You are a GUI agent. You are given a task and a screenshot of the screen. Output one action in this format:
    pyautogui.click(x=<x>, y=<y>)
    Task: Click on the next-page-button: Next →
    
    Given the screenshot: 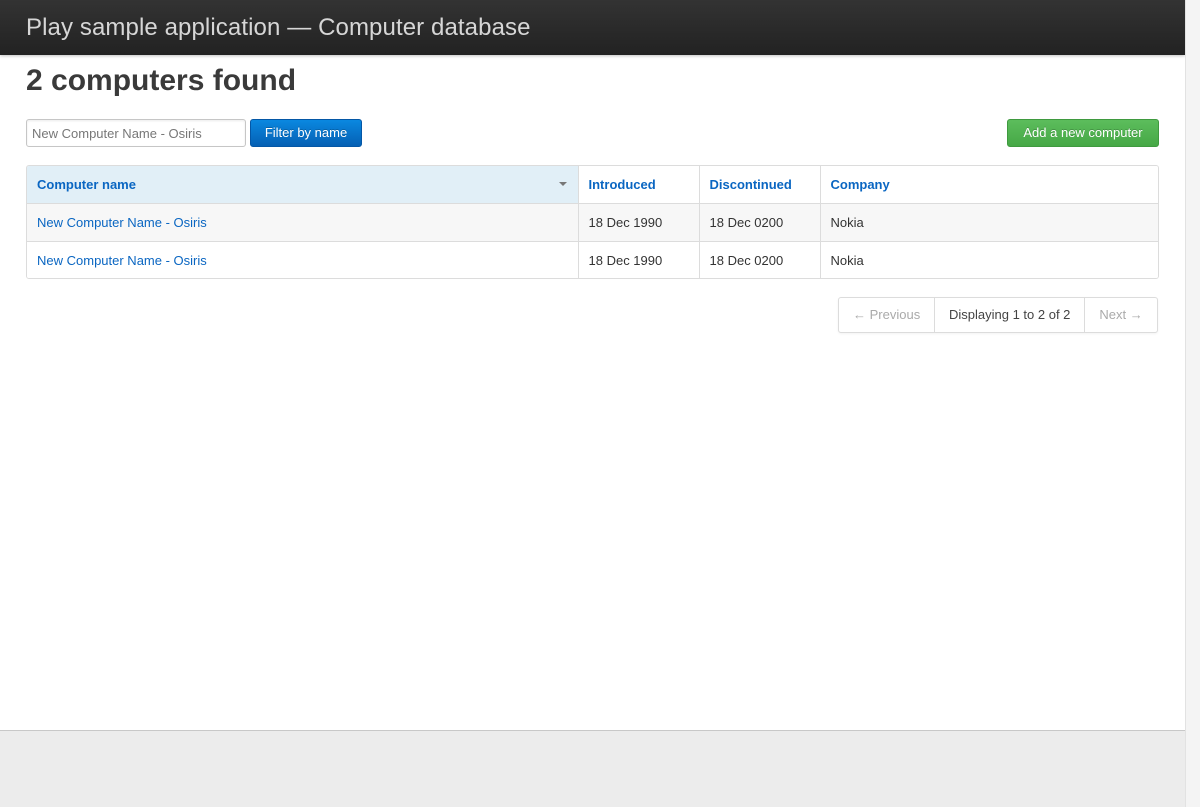 What is the action you would take?
    pyautogui.click(x=1120, y=315)
    